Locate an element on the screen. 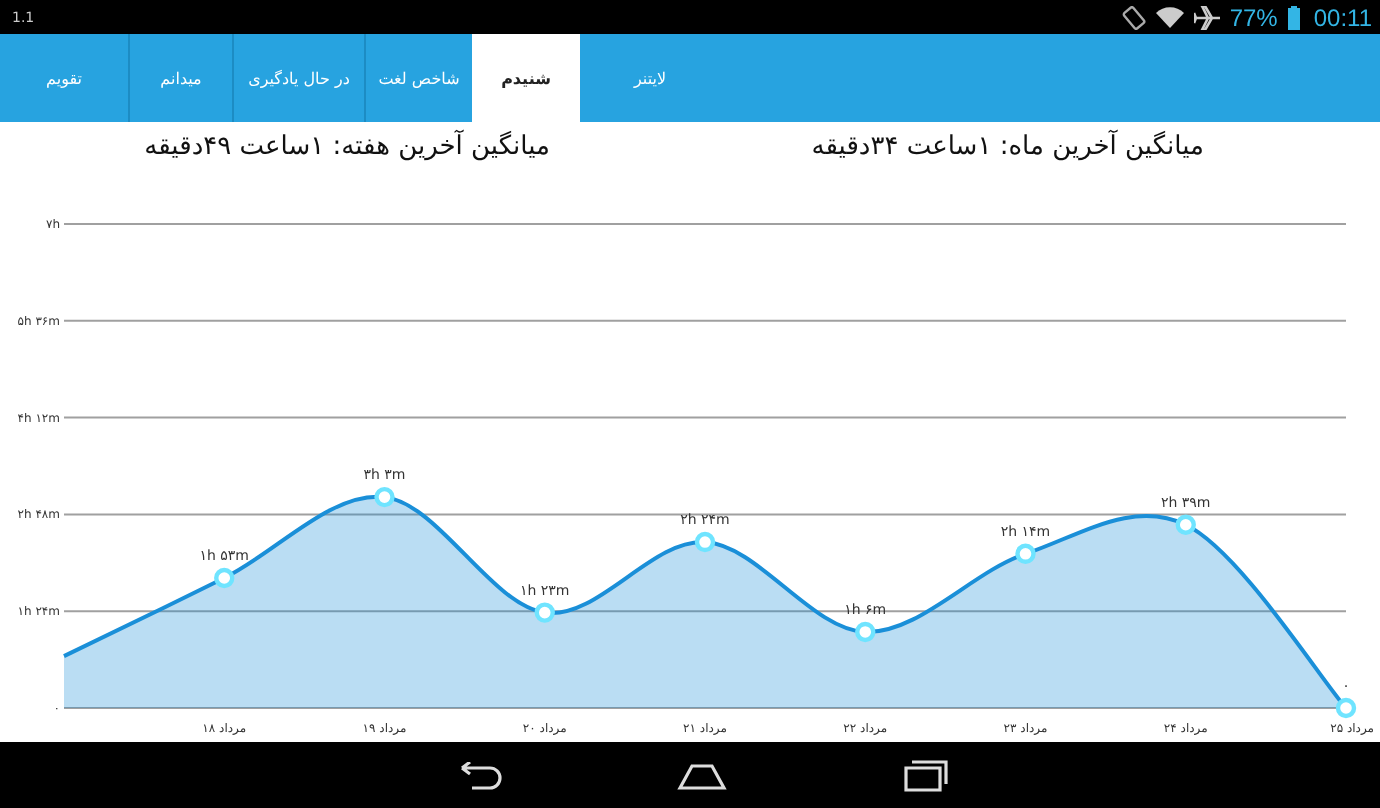 The width and height of the screenshot is (1380, 808). recent-apps-icon is located at coordinates (924, 775).